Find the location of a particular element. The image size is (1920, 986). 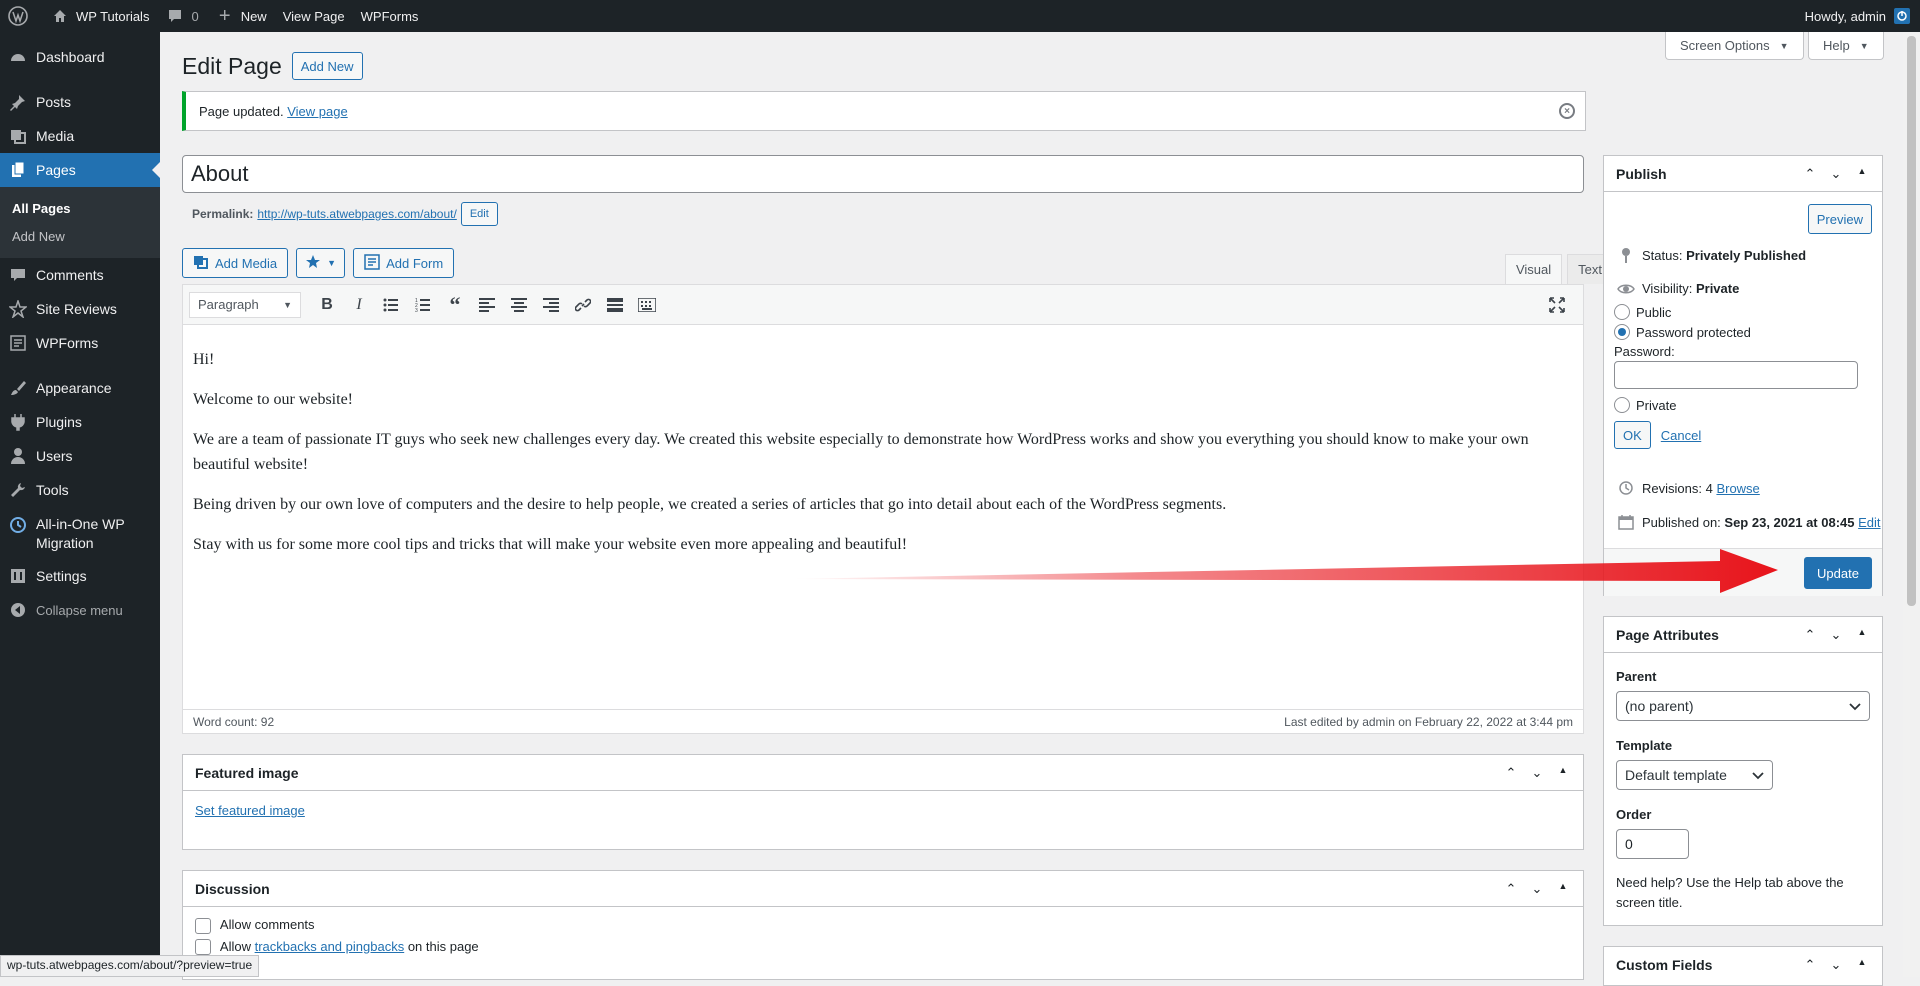

align-center-button is located at coordinates (519, 305).